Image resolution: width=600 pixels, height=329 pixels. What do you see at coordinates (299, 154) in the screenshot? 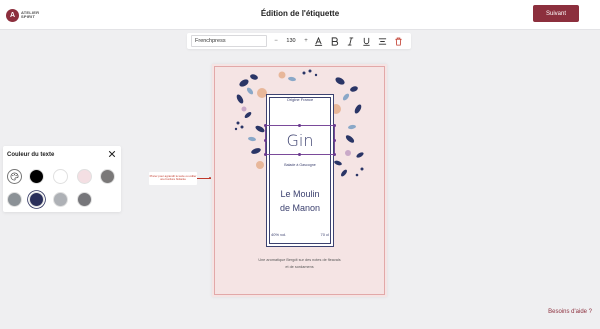
I see `resize-handle-b` at bounding box center [299, 154].